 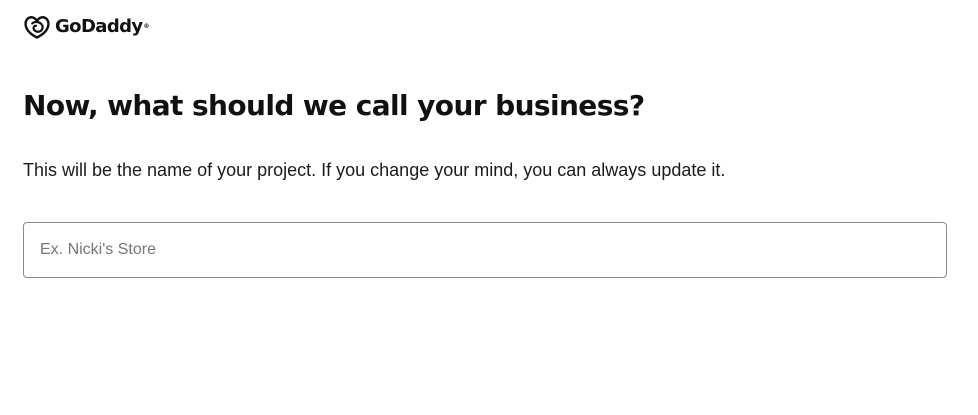 What do you see at coordinates (102, 26) in the screenshot?
I see `brand-name: GoDaddy®` at bounding box center [102, 26].